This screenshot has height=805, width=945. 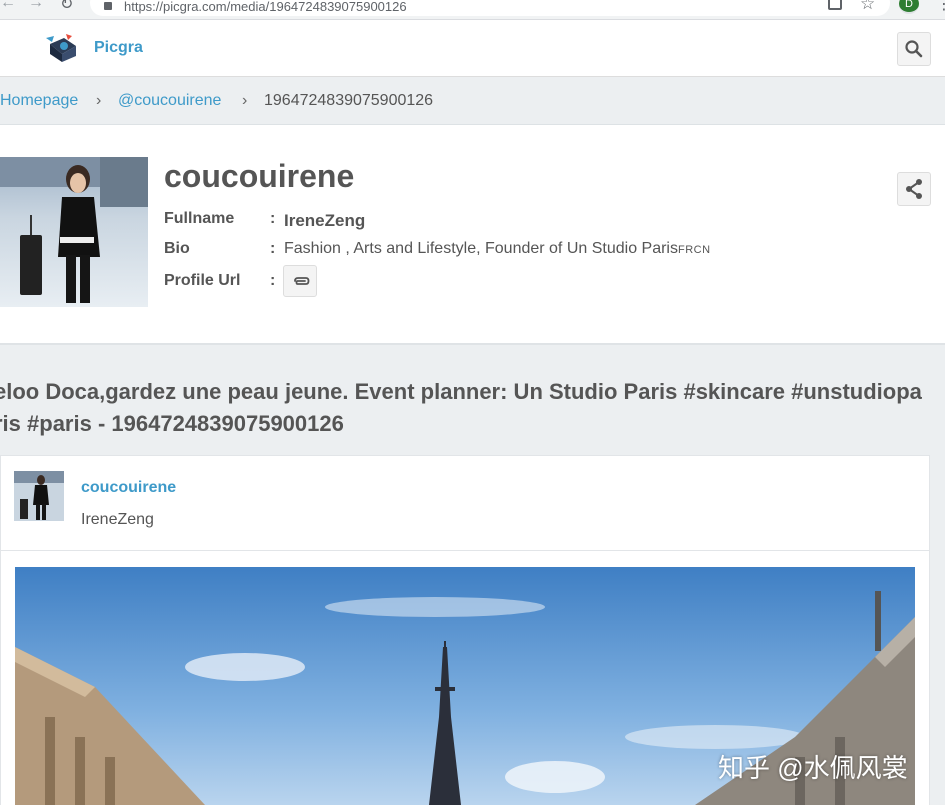 What do you see at coordinates (202, 280) in the screenshot?
I see `profile-url-label: Profile Url` at bounding box center [202, 280].